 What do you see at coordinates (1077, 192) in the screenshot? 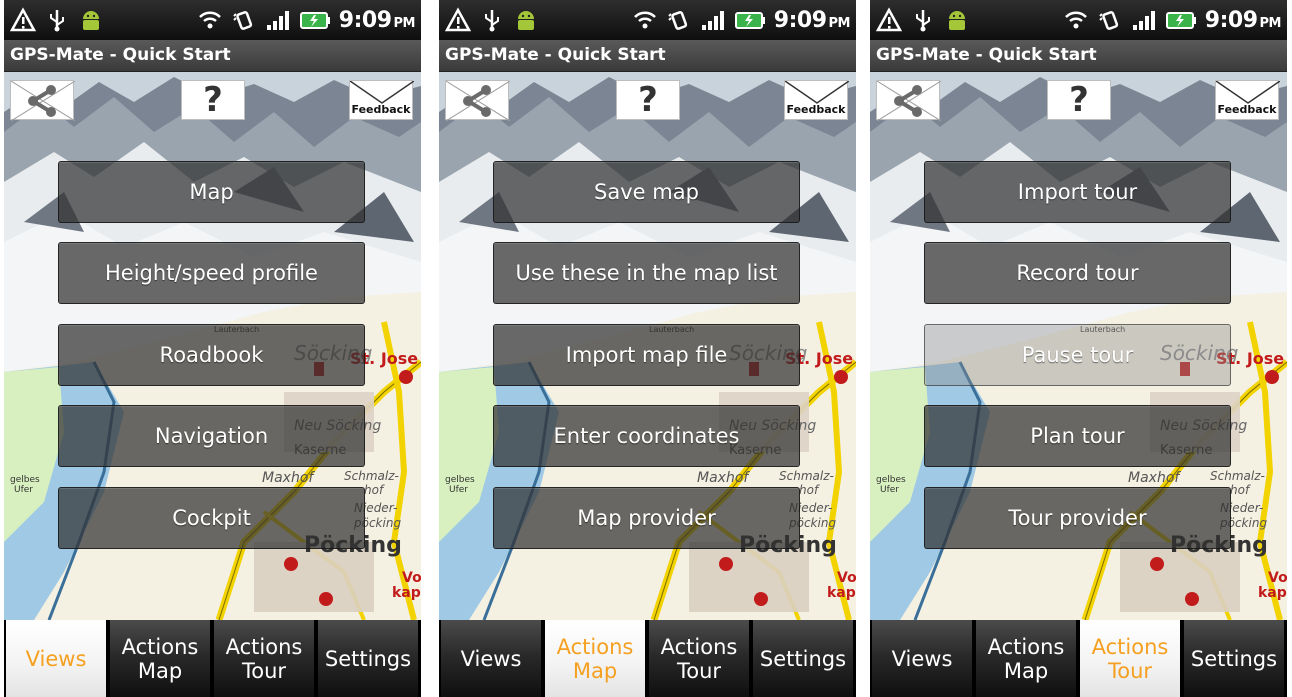
I see `import-tour-button: Import tour` at bounding box center [1077, 192].